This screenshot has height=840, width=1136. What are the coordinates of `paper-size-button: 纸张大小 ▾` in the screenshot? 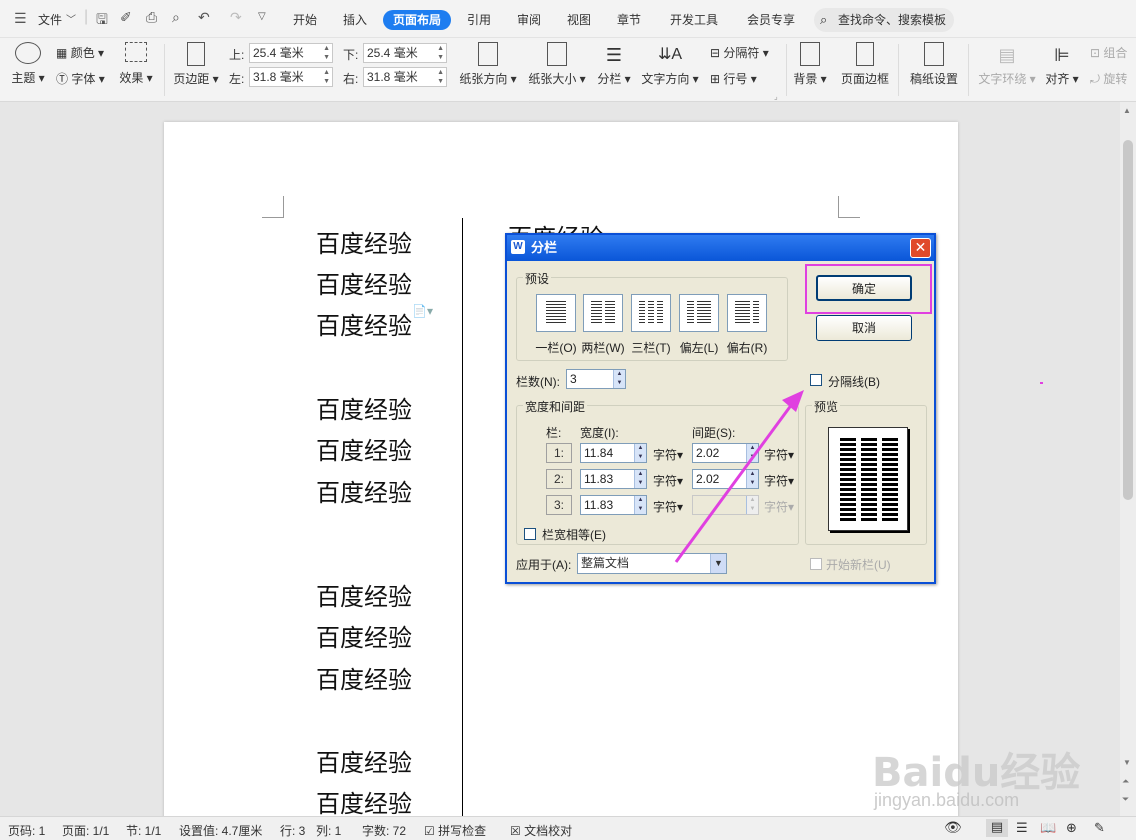 It's located at (557, 64).